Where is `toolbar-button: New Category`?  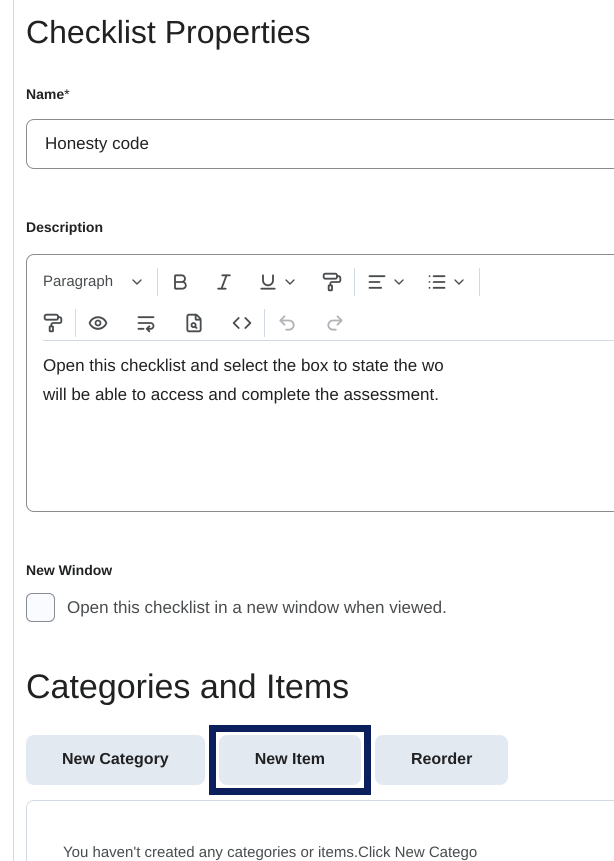
toolbar-button: New Category is located at coordinates (115, 760).